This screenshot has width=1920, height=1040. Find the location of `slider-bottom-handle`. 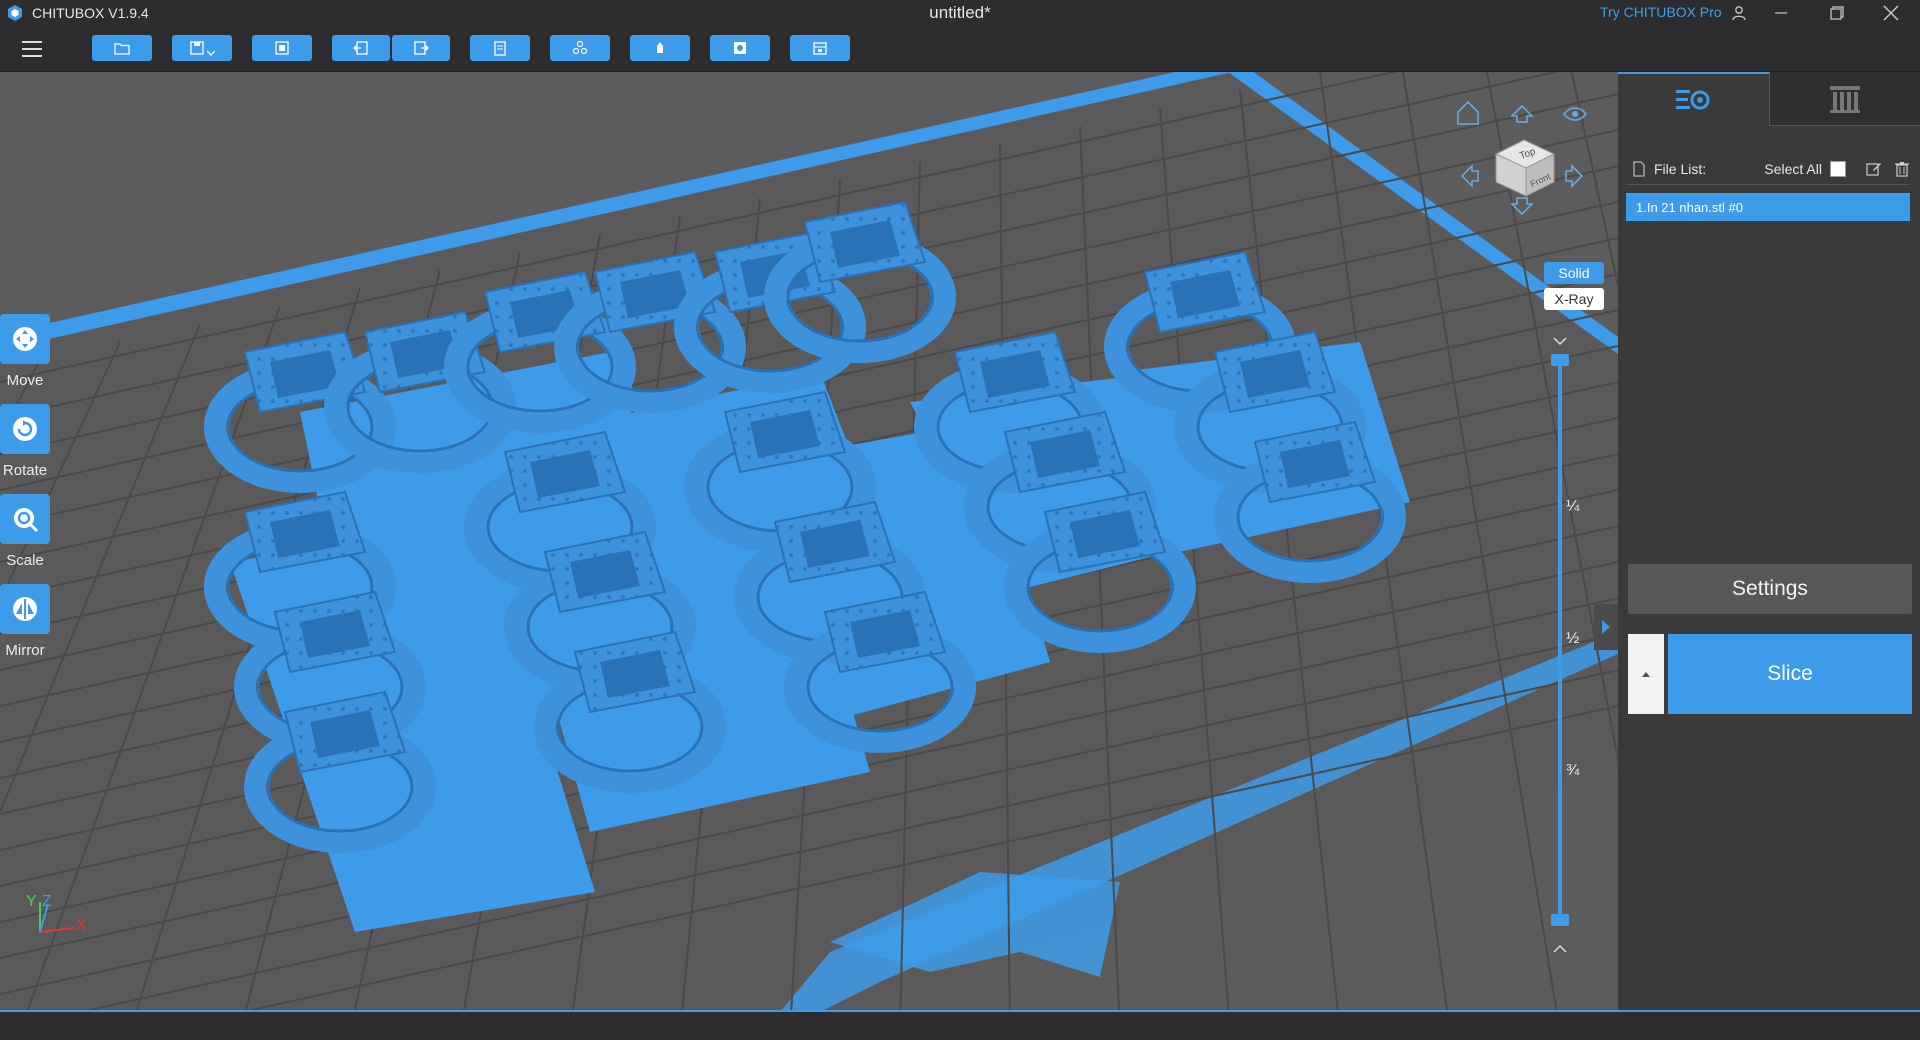

slider-bottom-handle is located at coordinates (1560, 920).